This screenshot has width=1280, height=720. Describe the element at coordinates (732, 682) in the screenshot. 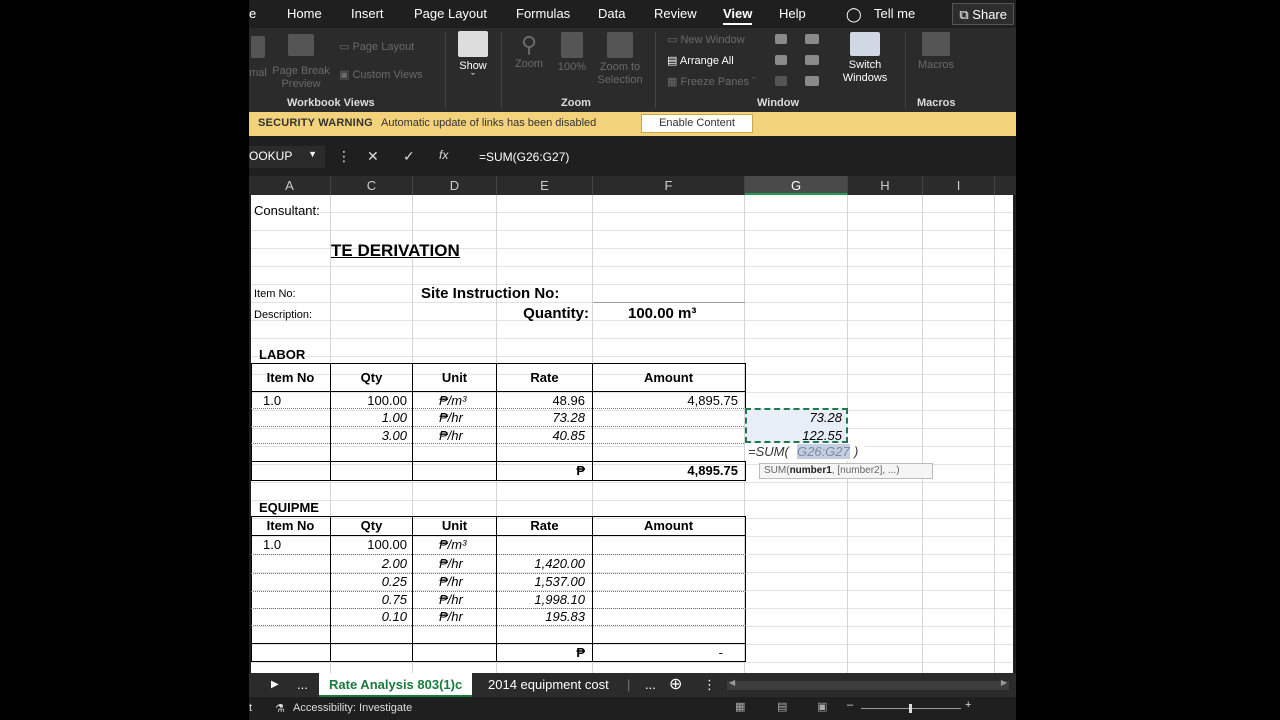

I see `scroll-left-icon: ◀` at that location.